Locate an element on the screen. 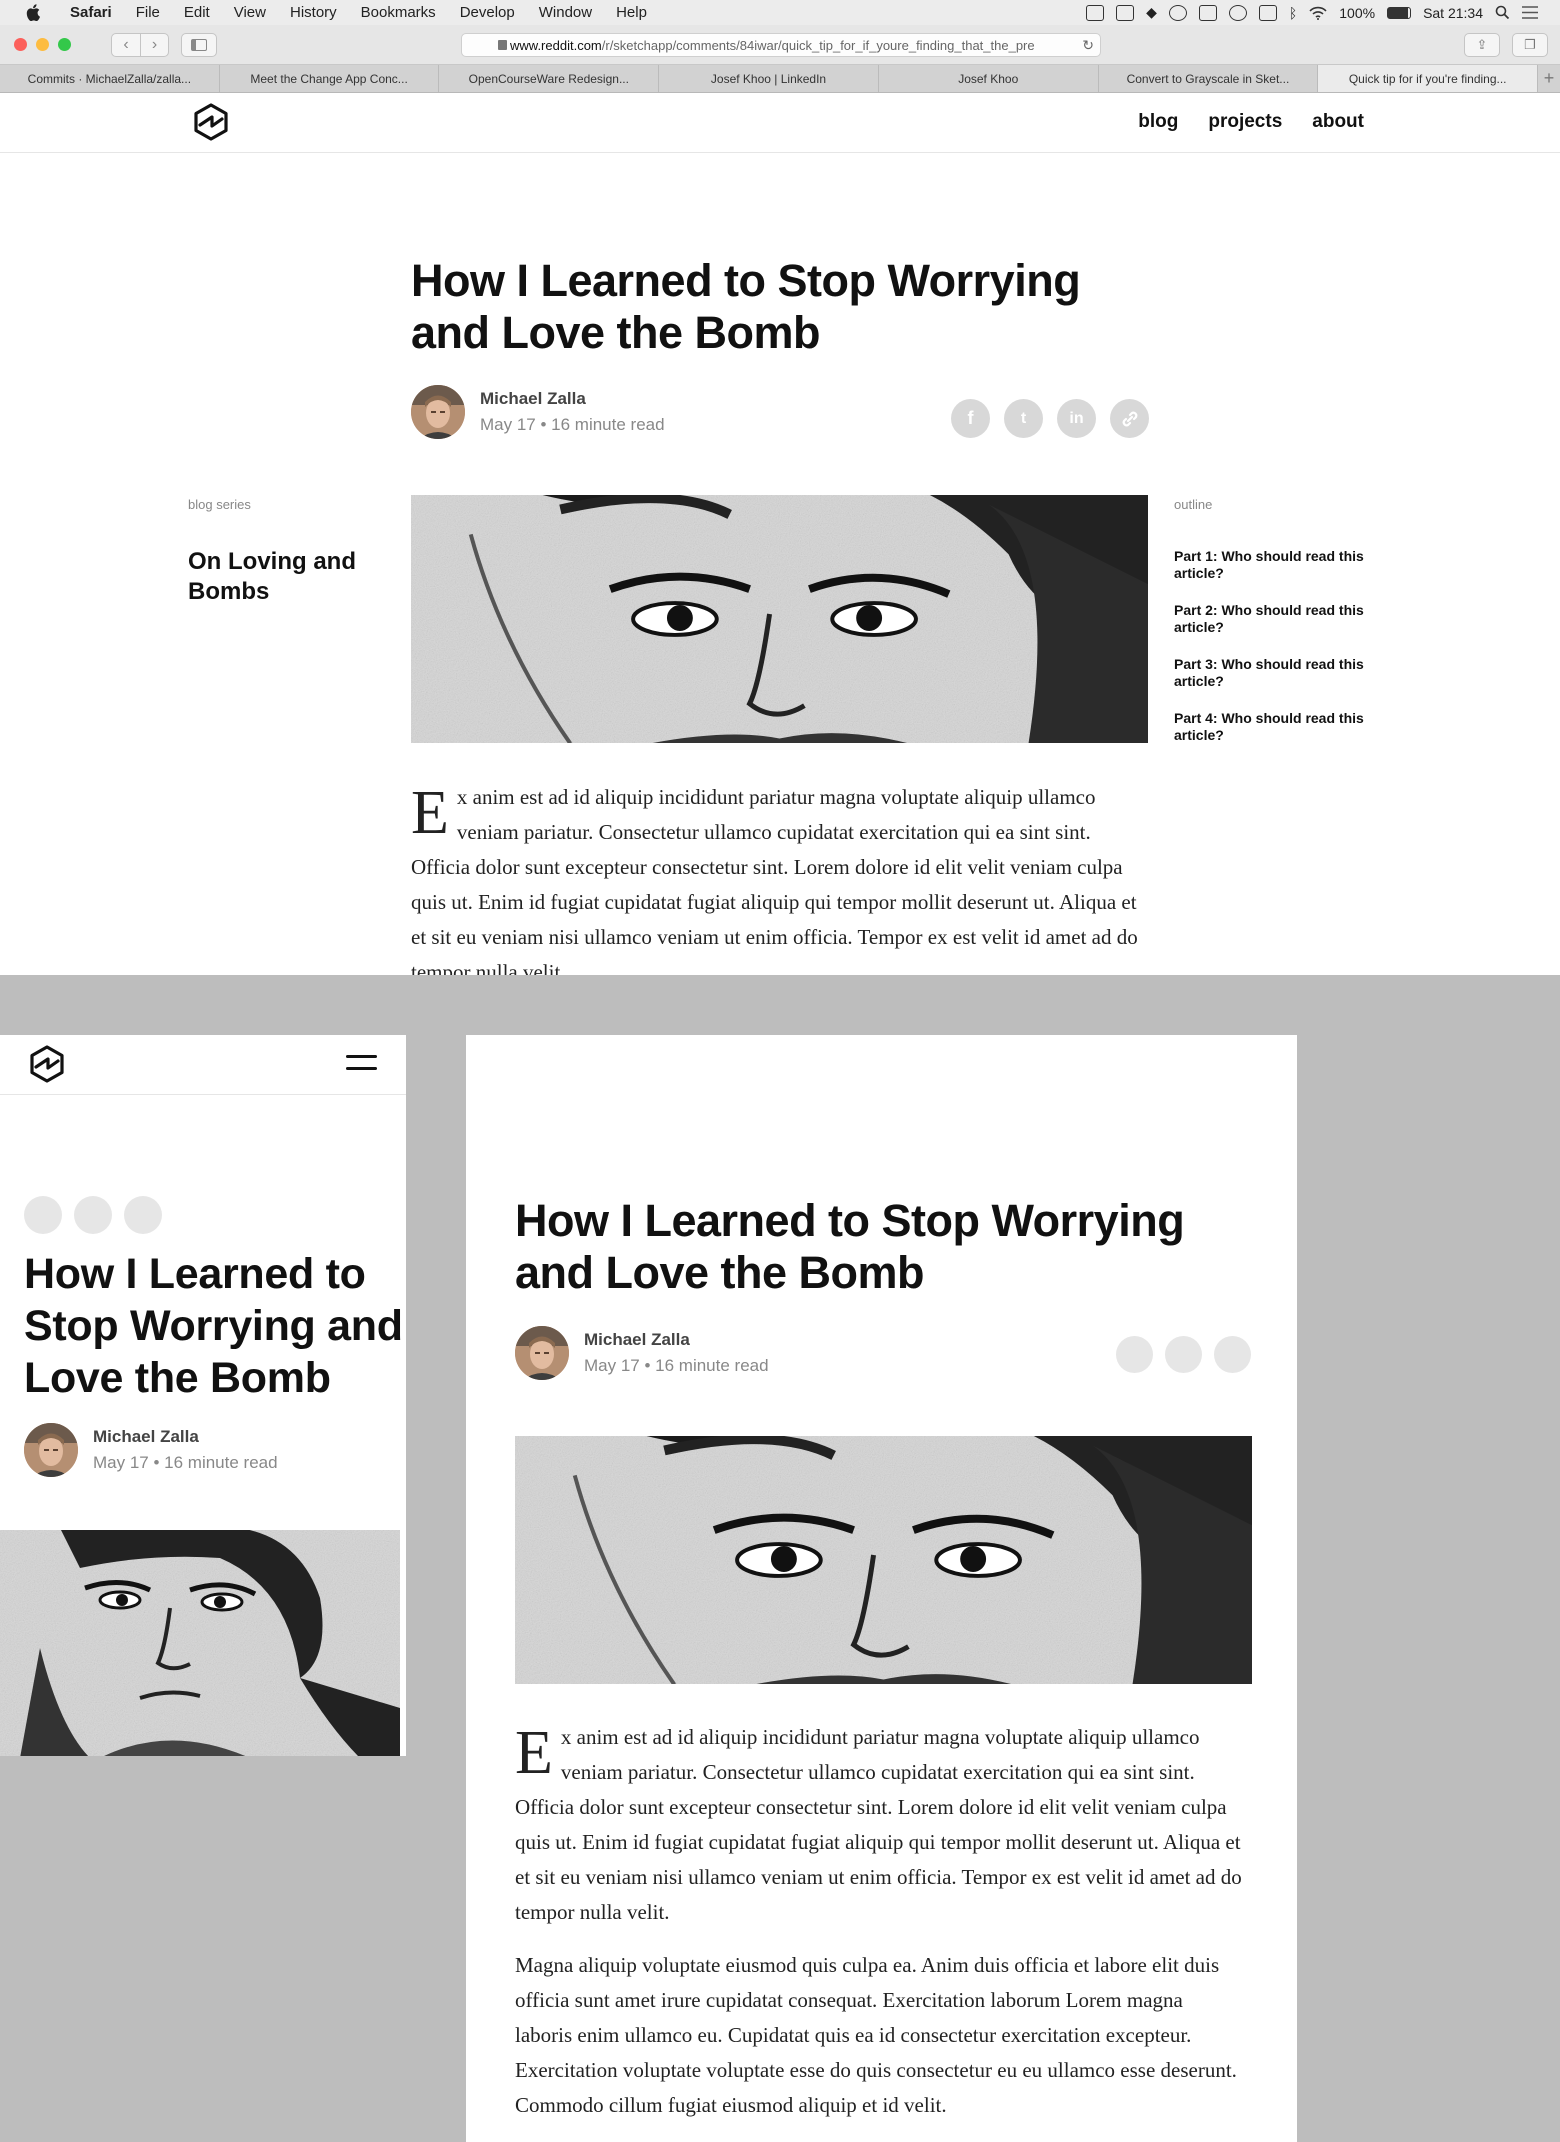  history-nav: ‹ › is located at coordinates (140, 44).